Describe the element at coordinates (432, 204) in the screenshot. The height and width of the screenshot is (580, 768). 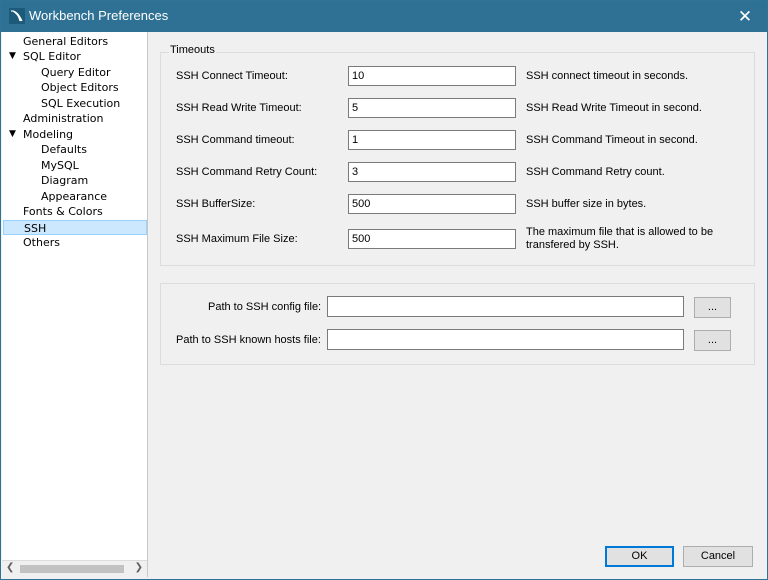
I see `ssh-buffer-size-input` at that location.